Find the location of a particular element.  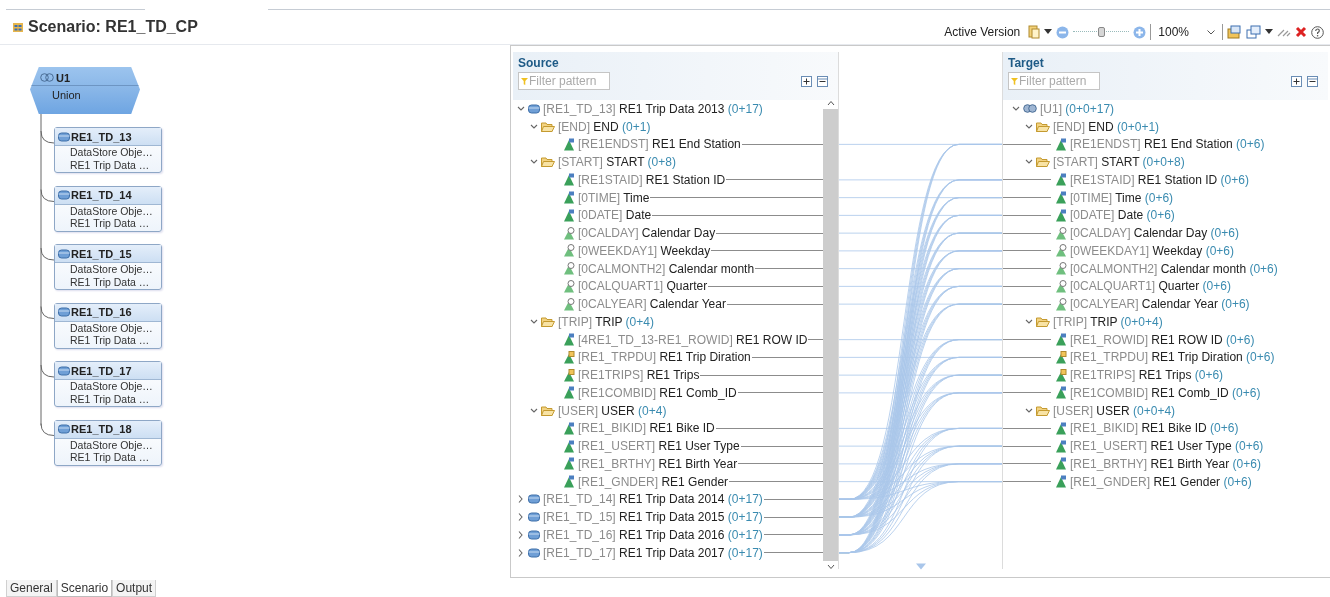

tree-item: [RE1_TRPDU] RE1 Trip Diration (0+6) is located at coordinates (1172, 357).